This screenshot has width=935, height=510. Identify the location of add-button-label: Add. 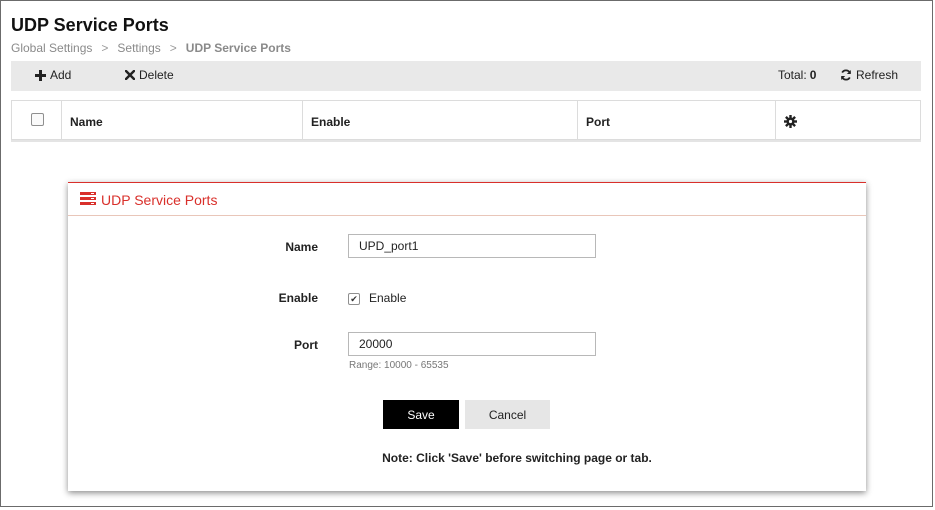
(61, 75).